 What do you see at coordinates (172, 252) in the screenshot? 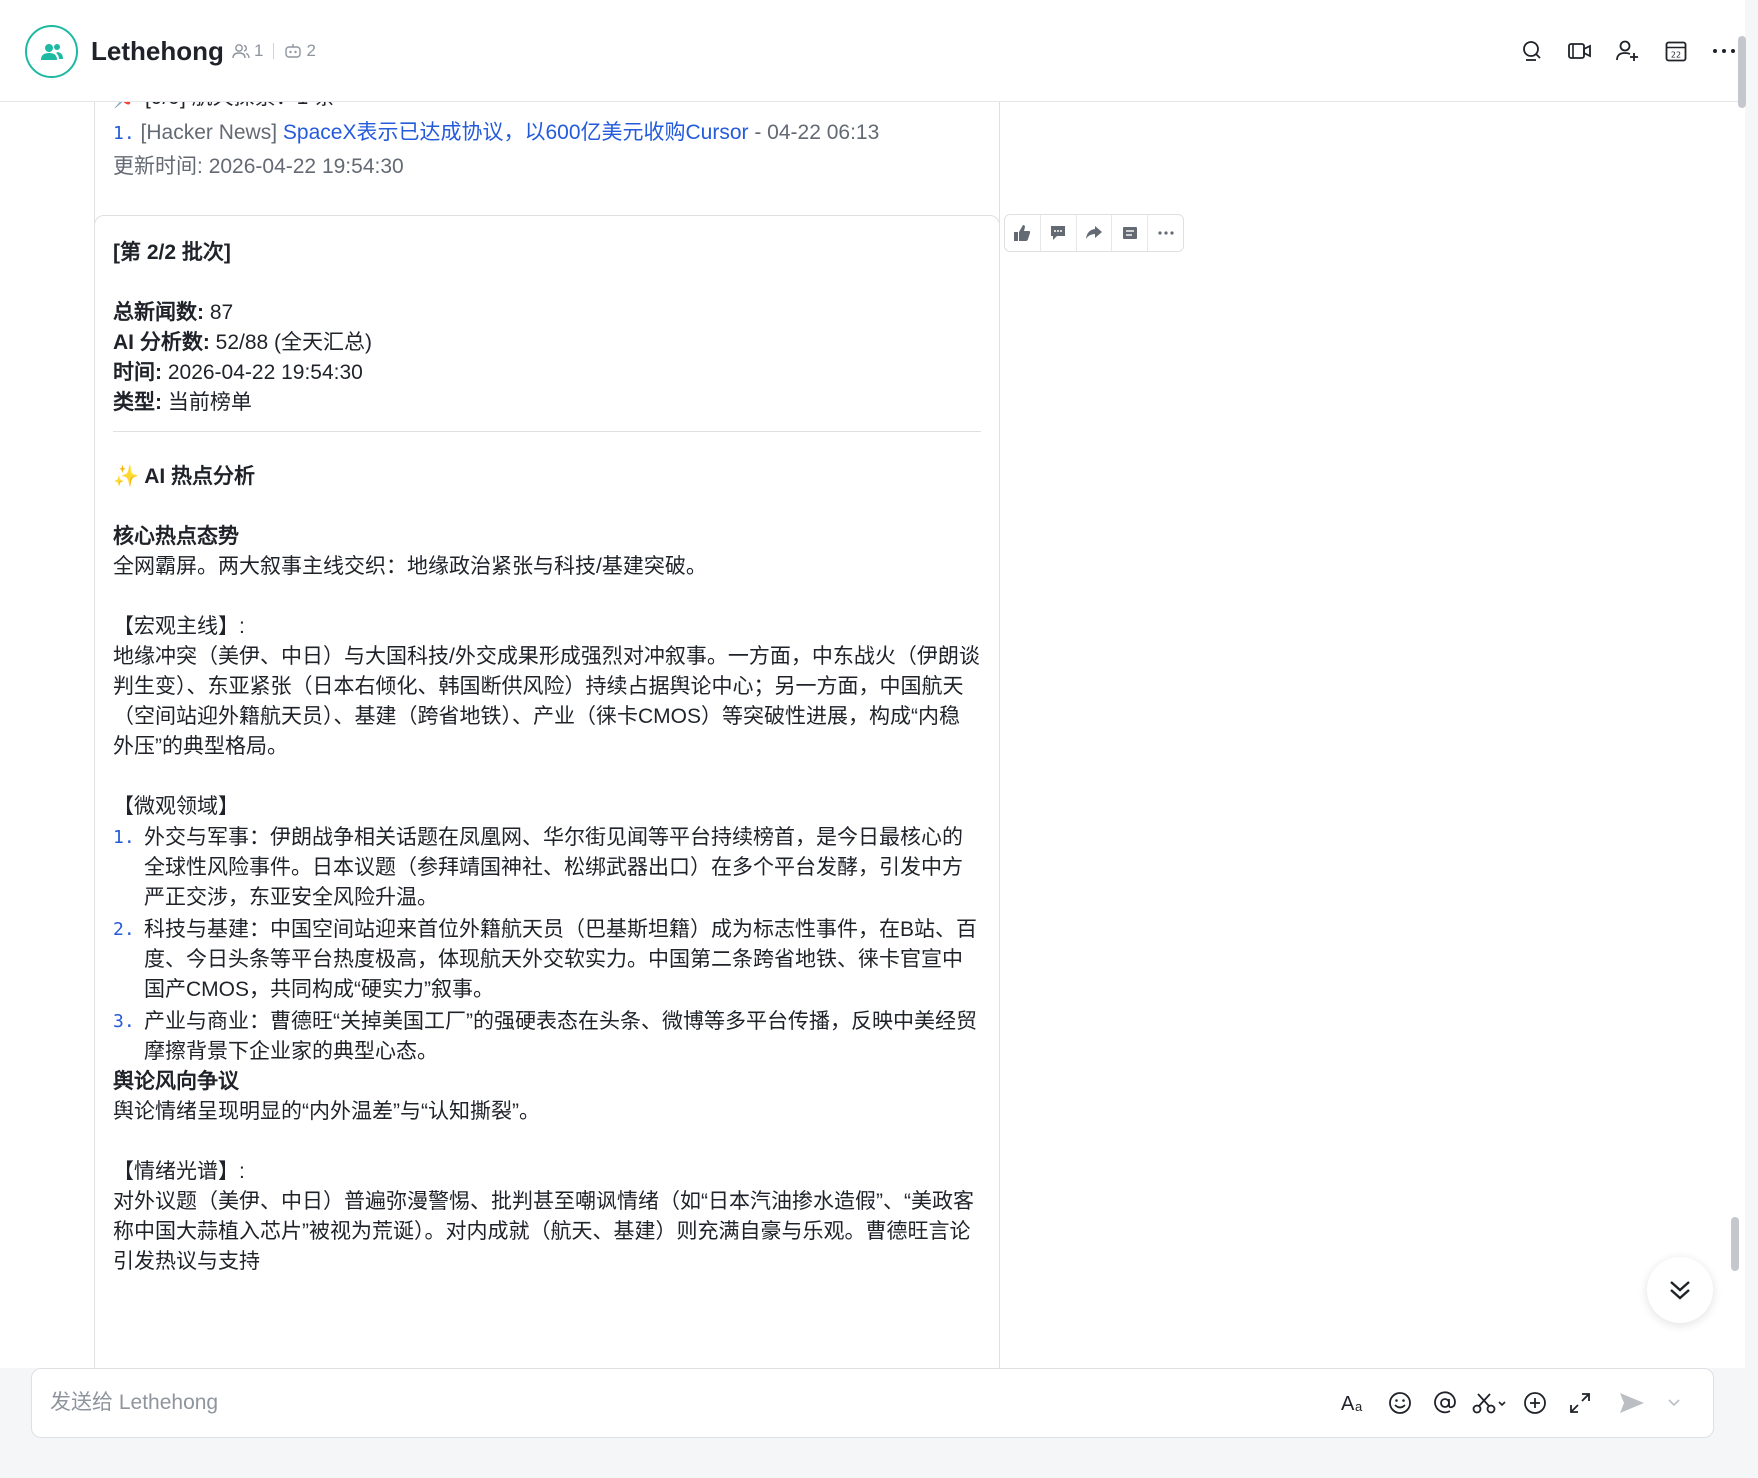
I see `batch-title: [第 2/2 批次]` at bounding box center [172, 252].